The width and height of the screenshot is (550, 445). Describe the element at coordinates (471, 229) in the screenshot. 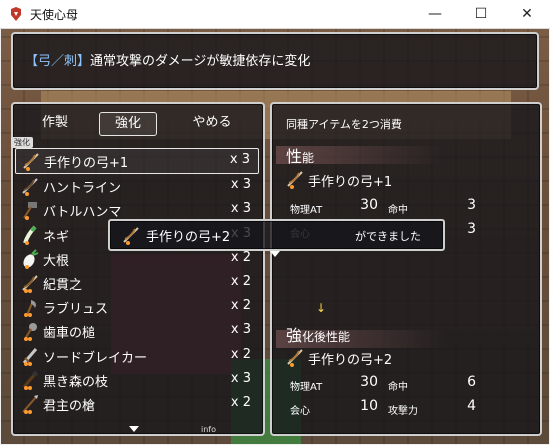

I see `before-value-2: 3` at that location.